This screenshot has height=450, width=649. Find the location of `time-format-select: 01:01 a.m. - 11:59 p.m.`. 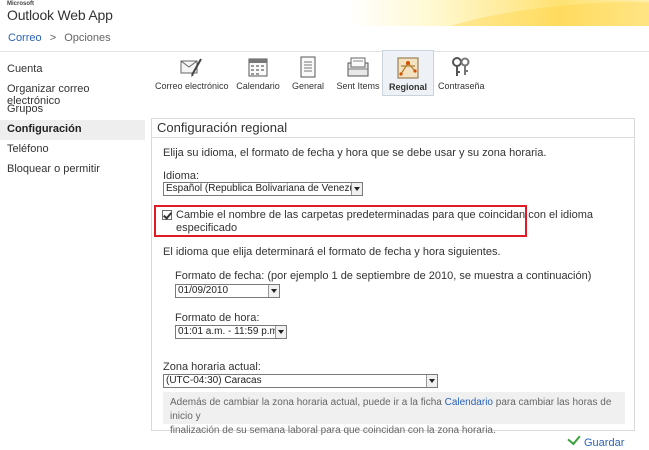

time-format-select: 01:01 a.m. - 11:59 p.m. is located at coordinates (231, 332).